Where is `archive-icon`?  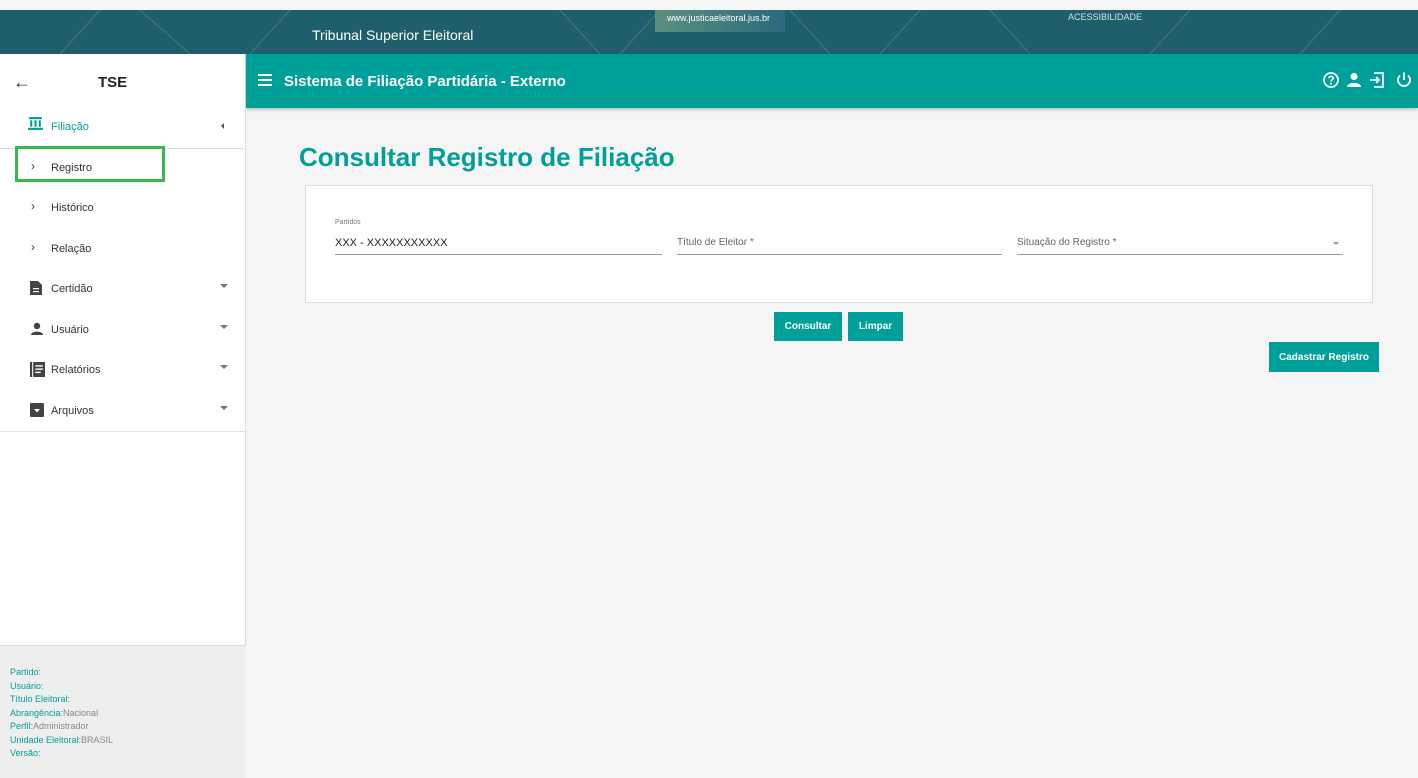 archive-icon is located at coordinates (37, 410).